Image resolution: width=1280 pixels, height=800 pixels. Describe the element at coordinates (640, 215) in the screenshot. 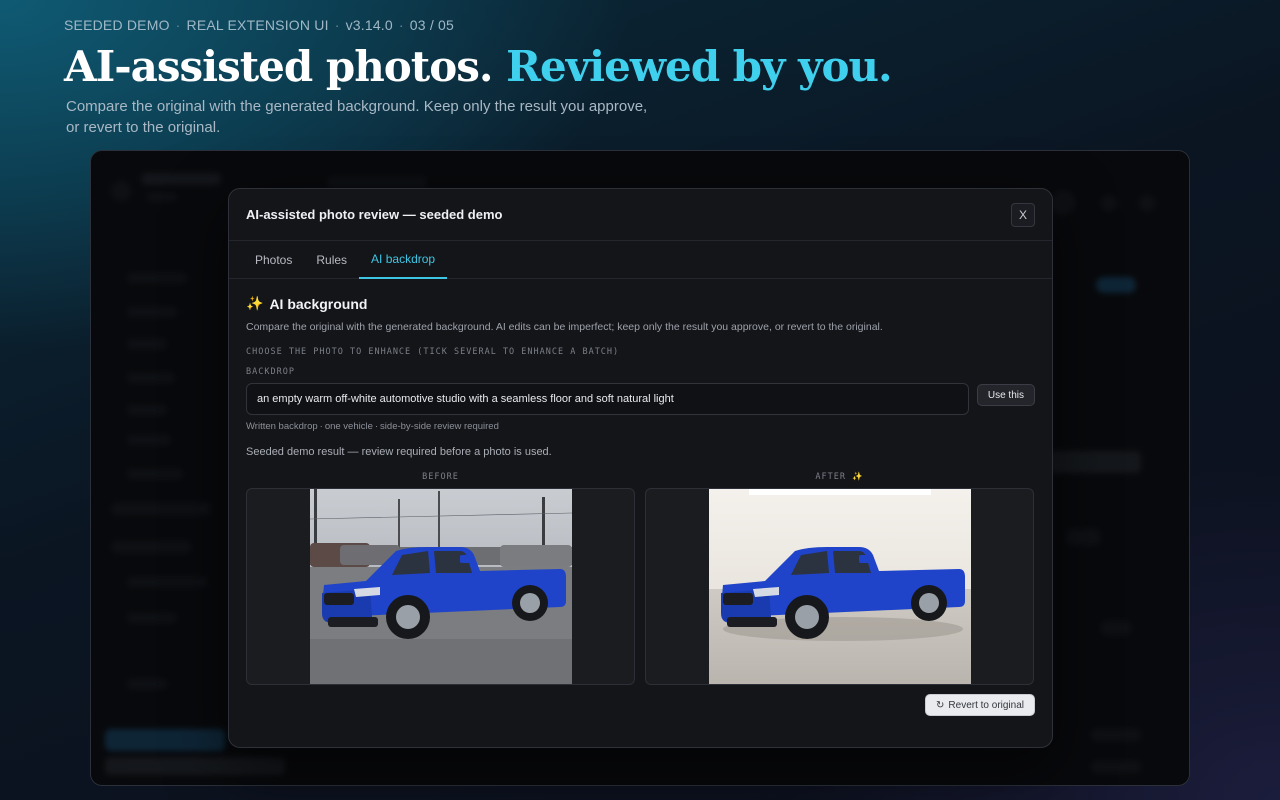

I see `modal-header: AI-assisted photo review — seeded demo X` at that location.